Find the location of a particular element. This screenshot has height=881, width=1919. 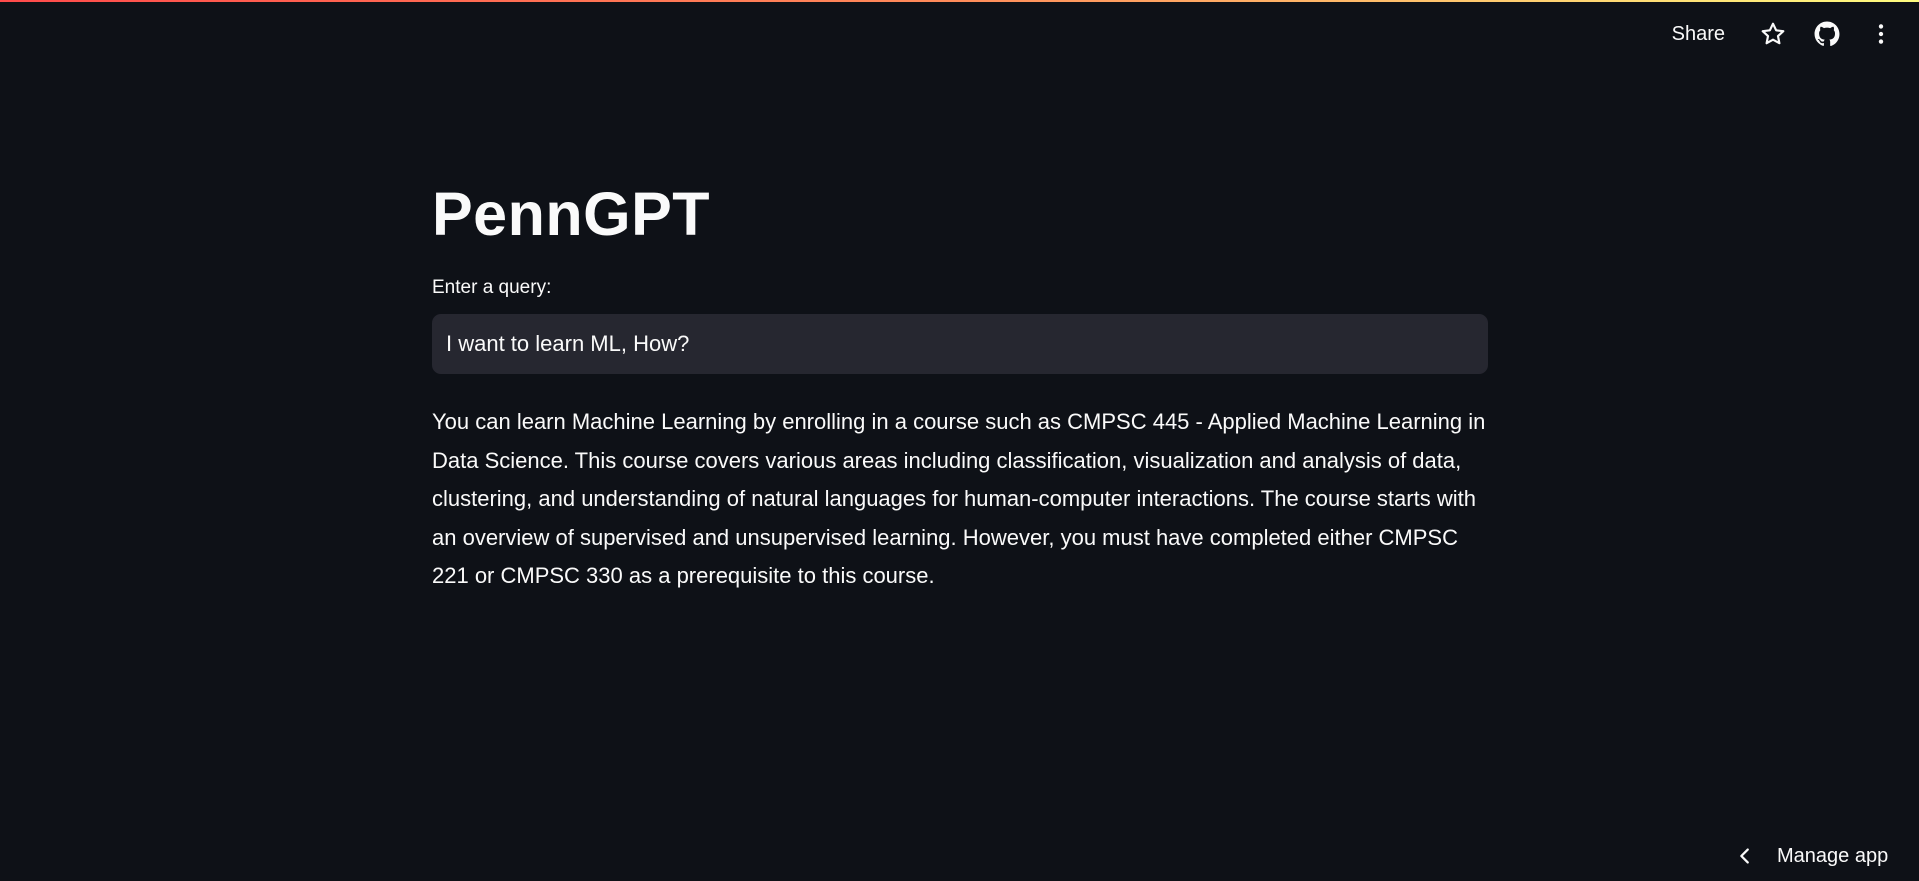

manage-app-button: Manage app is located at coordinates (1826, 856).